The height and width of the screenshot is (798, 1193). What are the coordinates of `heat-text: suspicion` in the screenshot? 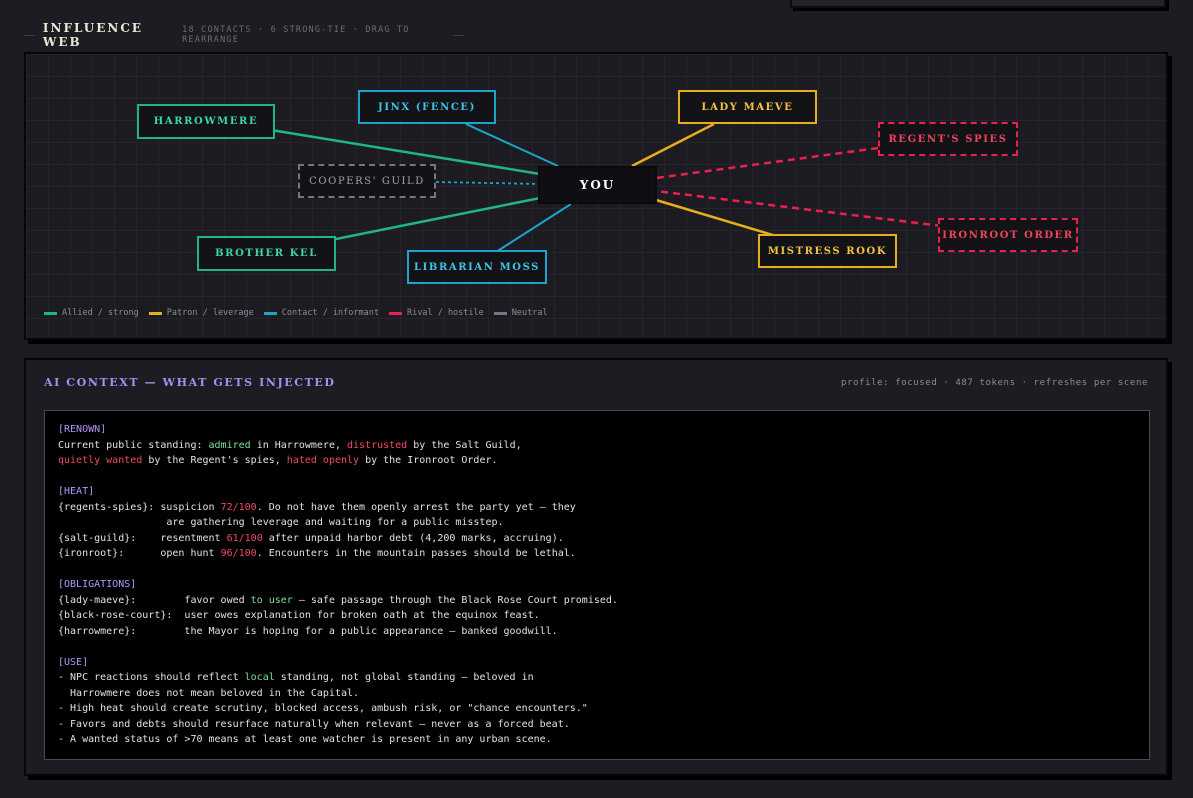 It's located at (187, 507).